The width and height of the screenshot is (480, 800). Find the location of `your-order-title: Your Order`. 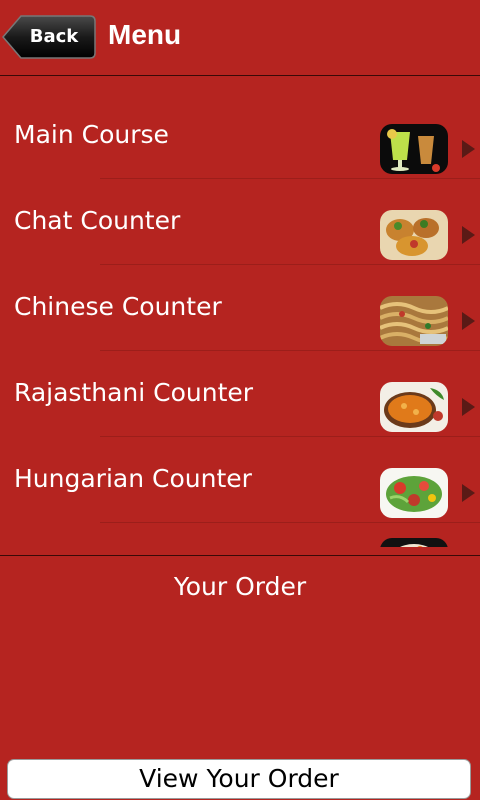

your-order-title: Your Order is located at coordinates (240, 586).